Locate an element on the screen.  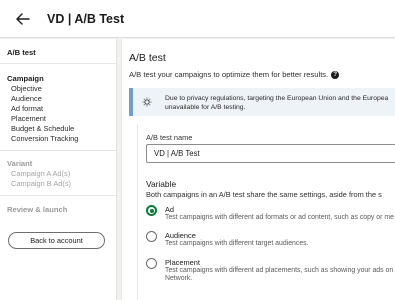
notice-accent-bar is located at coordinates (131, 102).